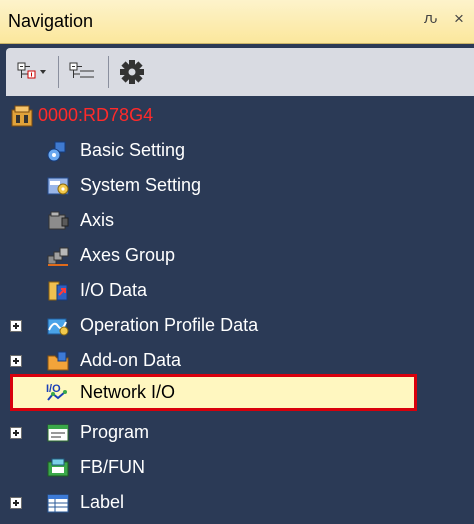  What do you see at coordinates (133, 150) in the screenshot?
I see `tree-item-label: Basic Setting` at bounding box center [133, 150].